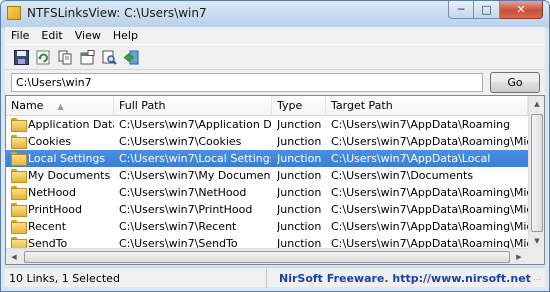 The height and width of the screenshot is (292, 550). What do you see at coordinates (538, 280) in the screenshot?
I see `resize-grip-icon: ⋯` at bounding box center [538, 280].